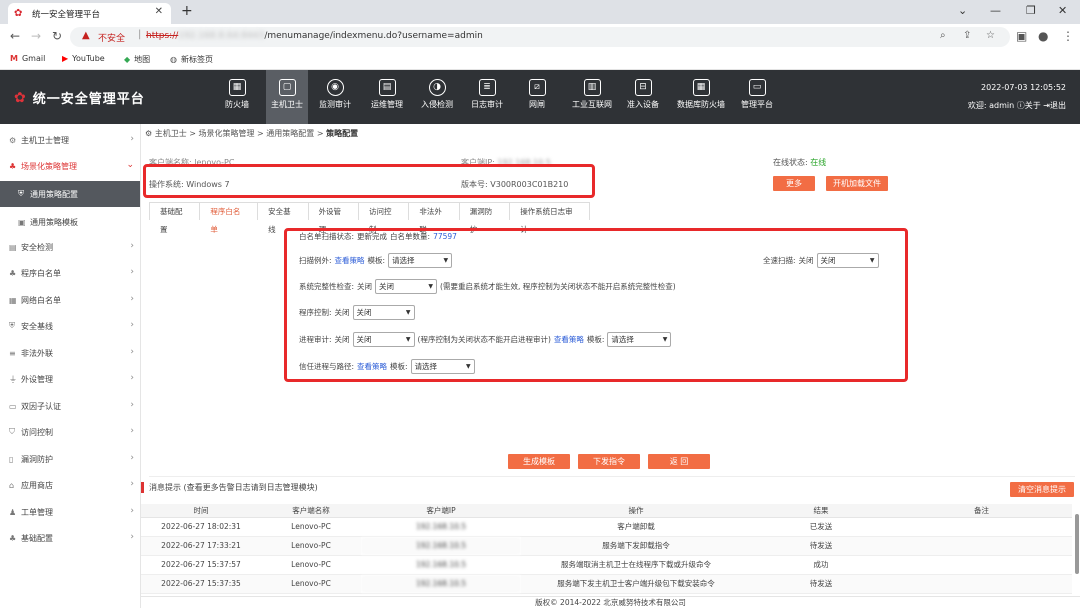 This screenshot has height=608, width=1080. What do you see at coordinates (175, 218) in the screenshot?
I see `tab-basic-config: 基础配置` at bounding box center [175, 218].